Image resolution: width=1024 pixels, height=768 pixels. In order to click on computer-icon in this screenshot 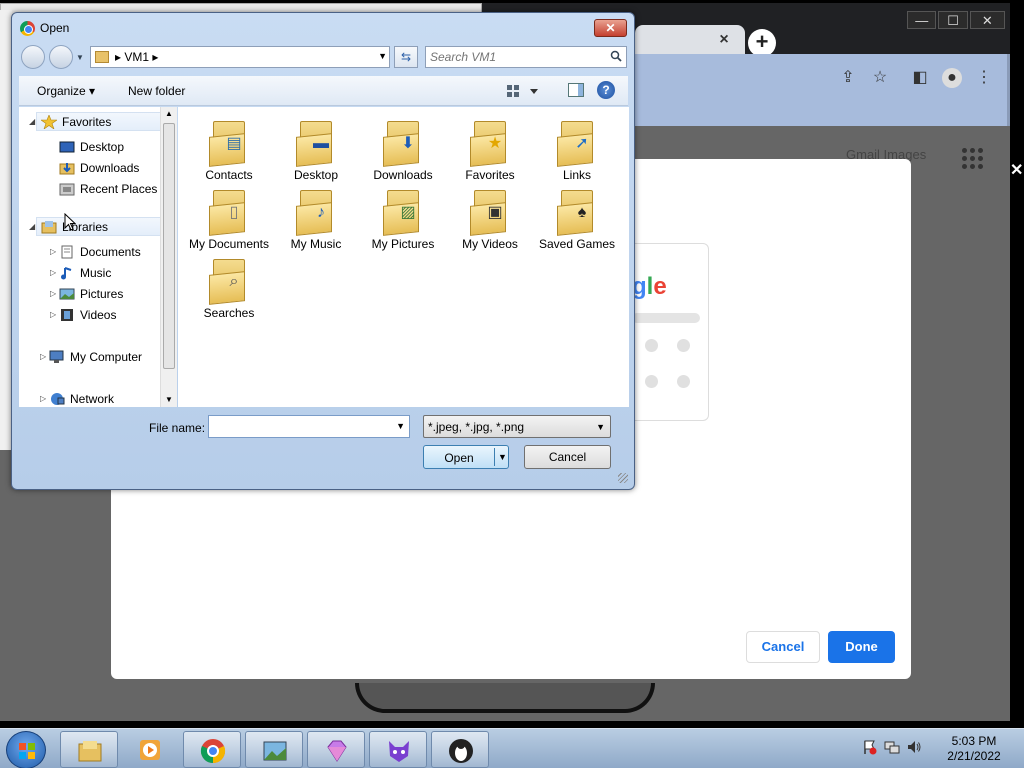, I will do `click(56, 356)`.